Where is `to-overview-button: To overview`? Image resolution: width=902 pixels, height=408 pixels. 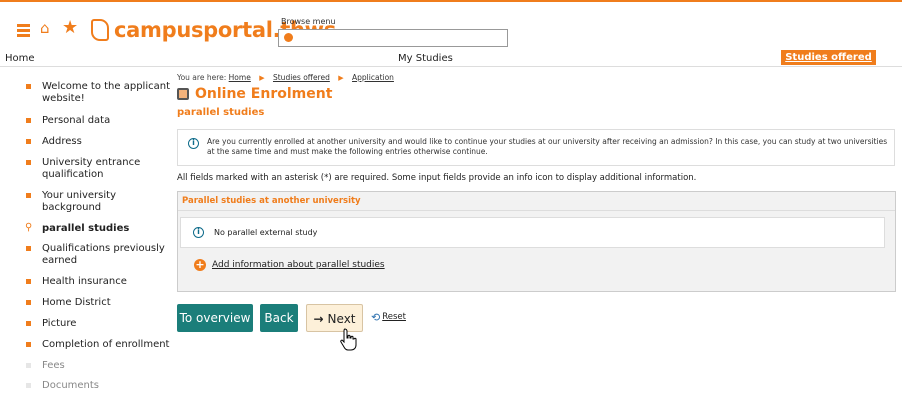
to-overview-button: To overview is located at coordinates (215, 318).